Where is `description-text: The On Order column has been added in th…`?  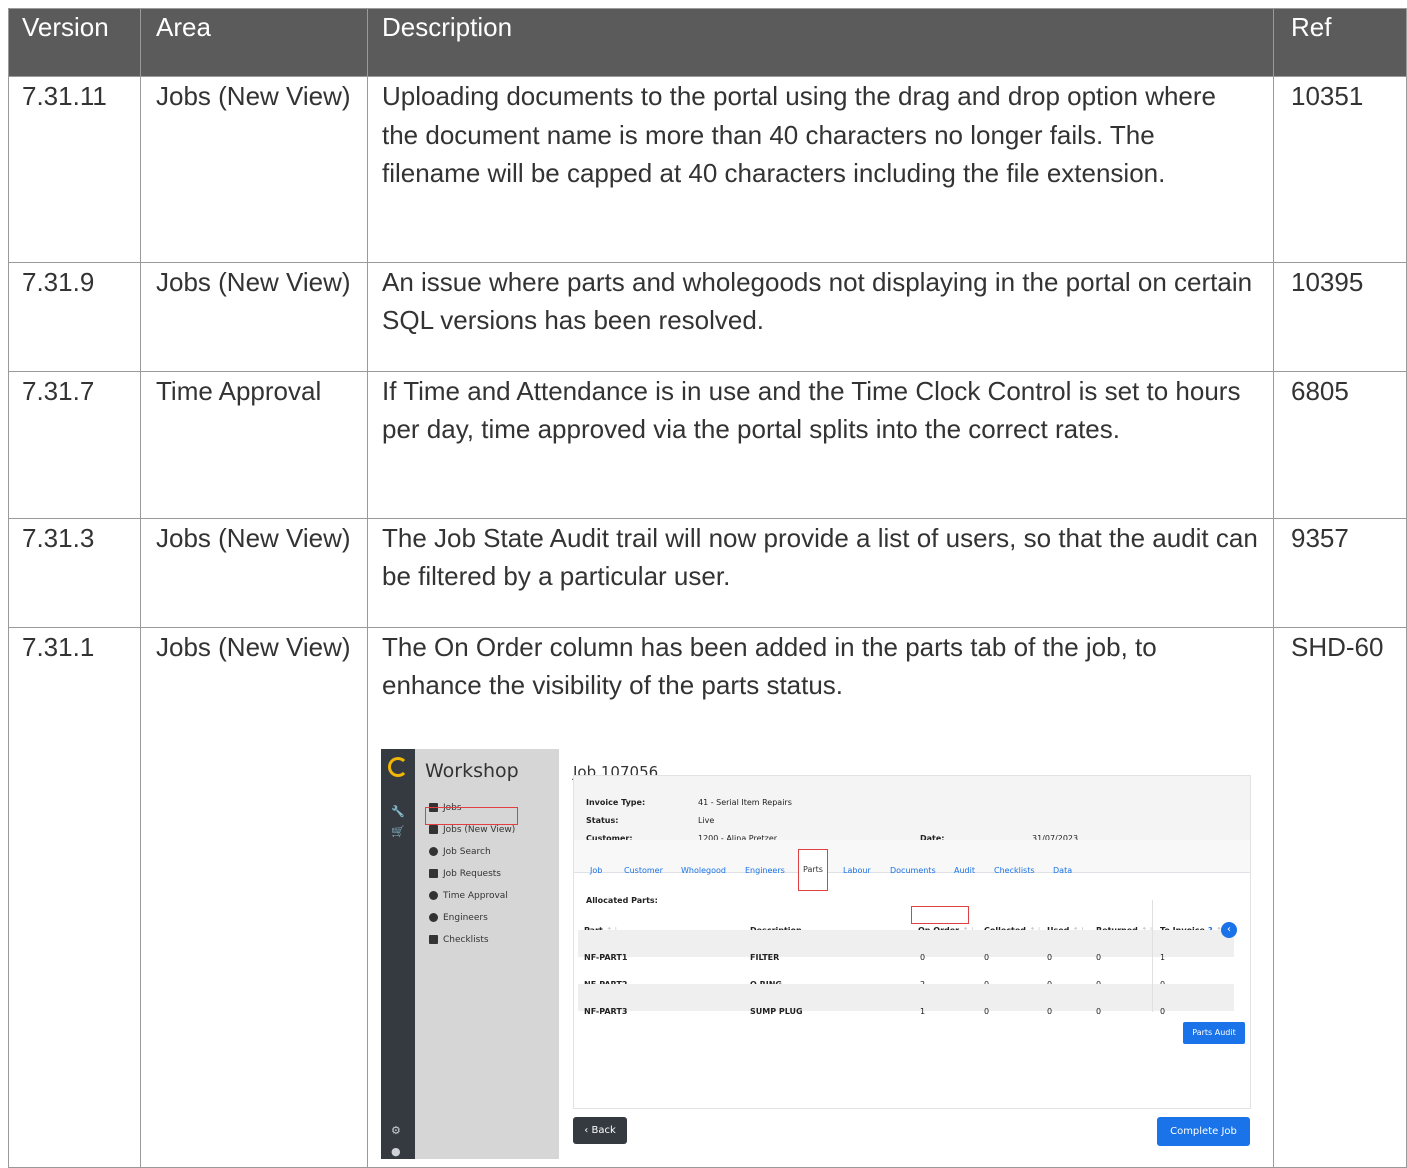 description-text: The On Order column has been added in th… is located at coordinates (769, 666).